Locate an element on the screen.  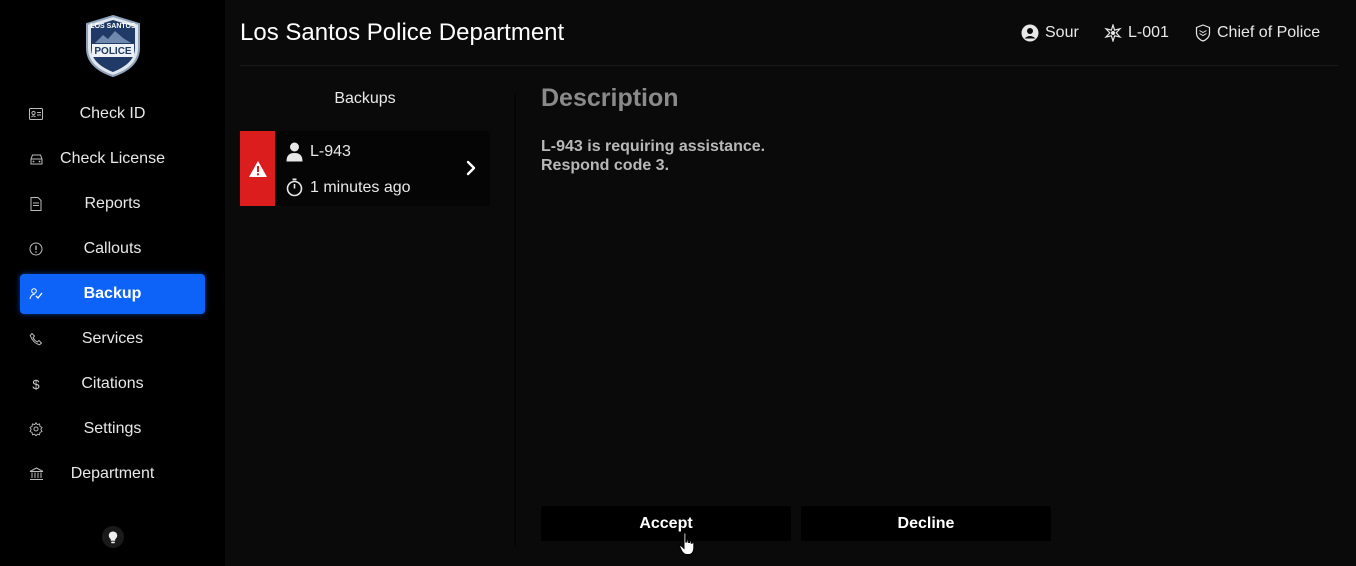
sidebar-item-services: Services is located at coordinates (112, 339).